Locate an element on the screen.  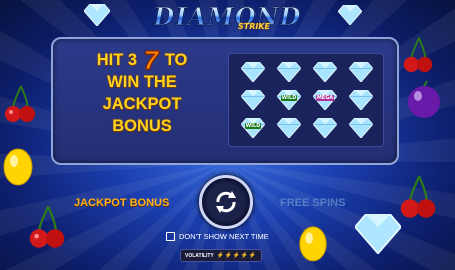
wild-tag: MEGA is located at coordinates (325, 98).